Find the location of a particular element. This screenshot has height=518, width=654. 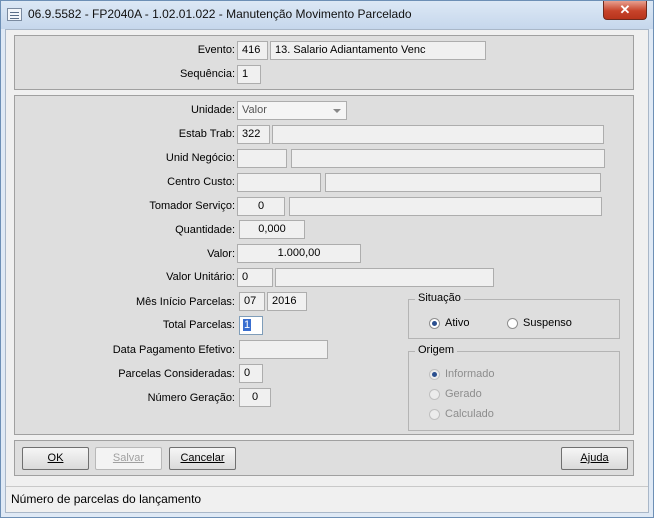

close-button: ✕ is located at coordinates (625, 10).